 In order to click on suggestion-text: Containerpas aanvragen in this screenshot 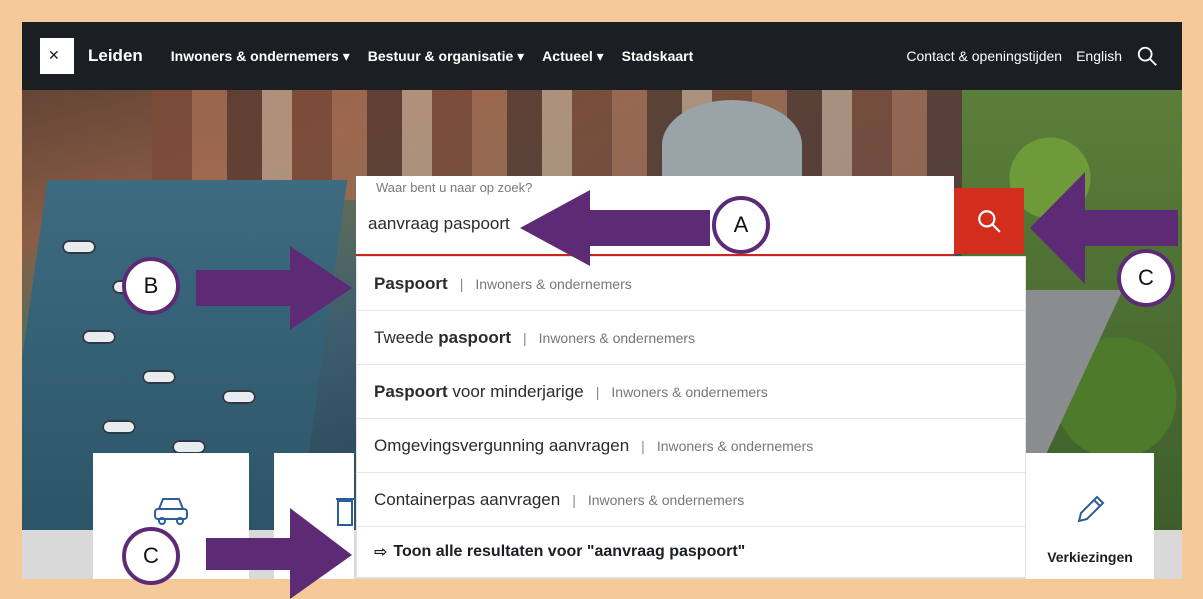, I will do `click(467, 499)`.